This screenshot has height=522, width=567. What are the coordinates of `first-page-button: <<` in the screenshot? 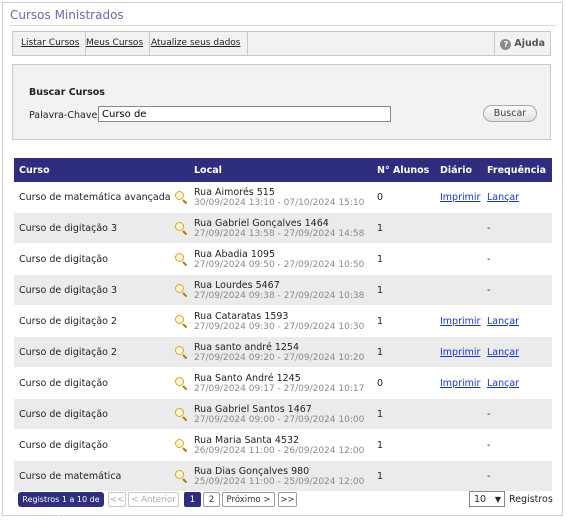 It's located at (117, 499).